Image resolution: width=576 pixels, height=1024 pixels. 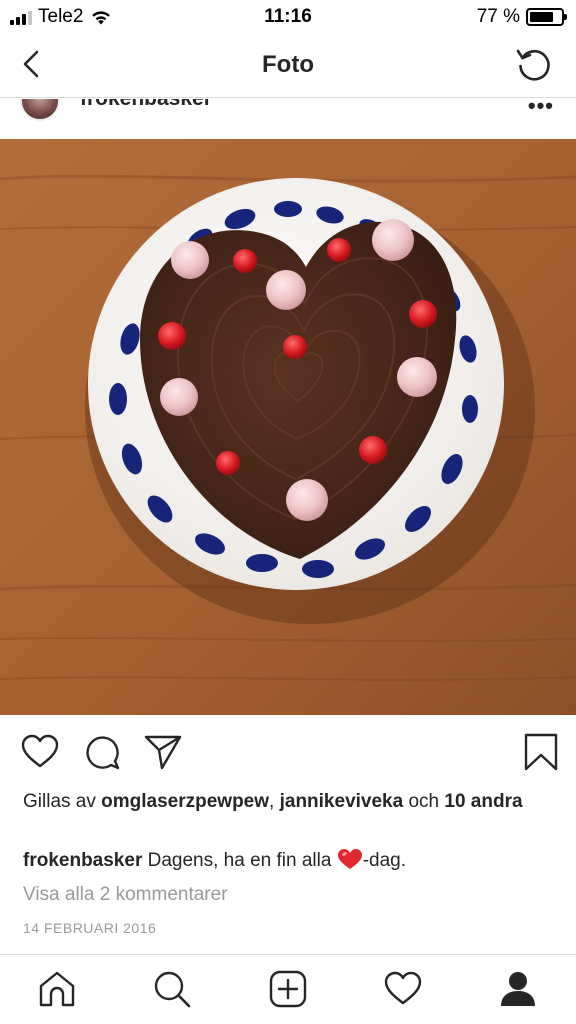 I want to click on comment-button, so click(x=102, y=752).